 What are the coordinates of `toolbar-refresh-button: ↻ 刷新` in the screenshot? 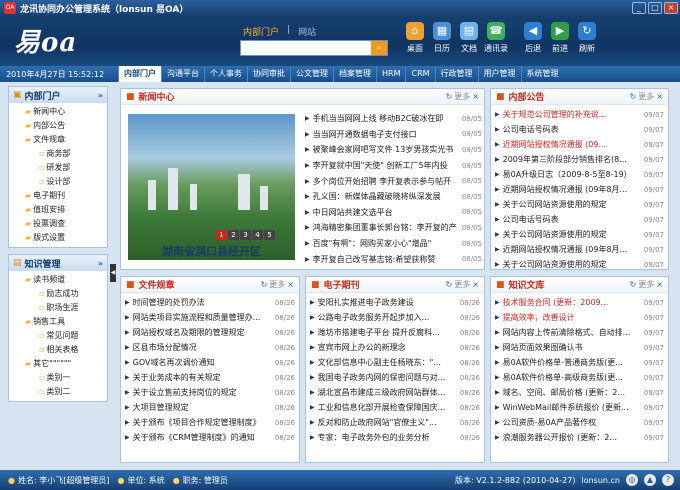 It's located at (587, 38).